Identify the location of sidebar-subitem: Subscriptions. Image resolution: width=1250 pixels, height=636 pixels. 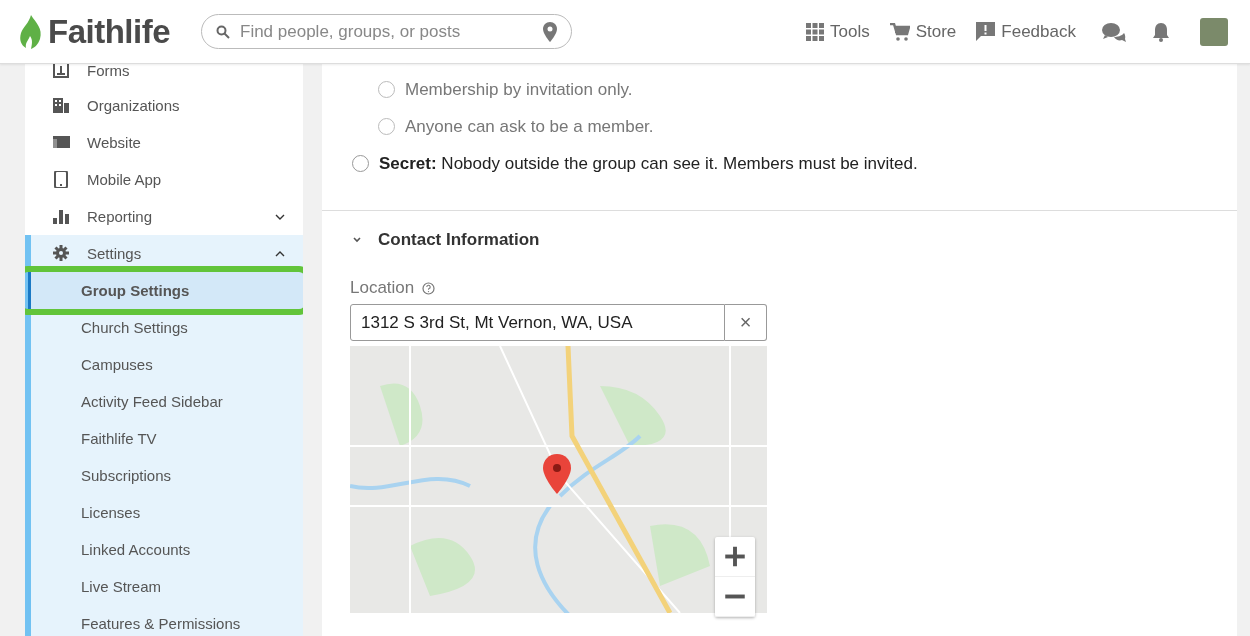
(167, 475).